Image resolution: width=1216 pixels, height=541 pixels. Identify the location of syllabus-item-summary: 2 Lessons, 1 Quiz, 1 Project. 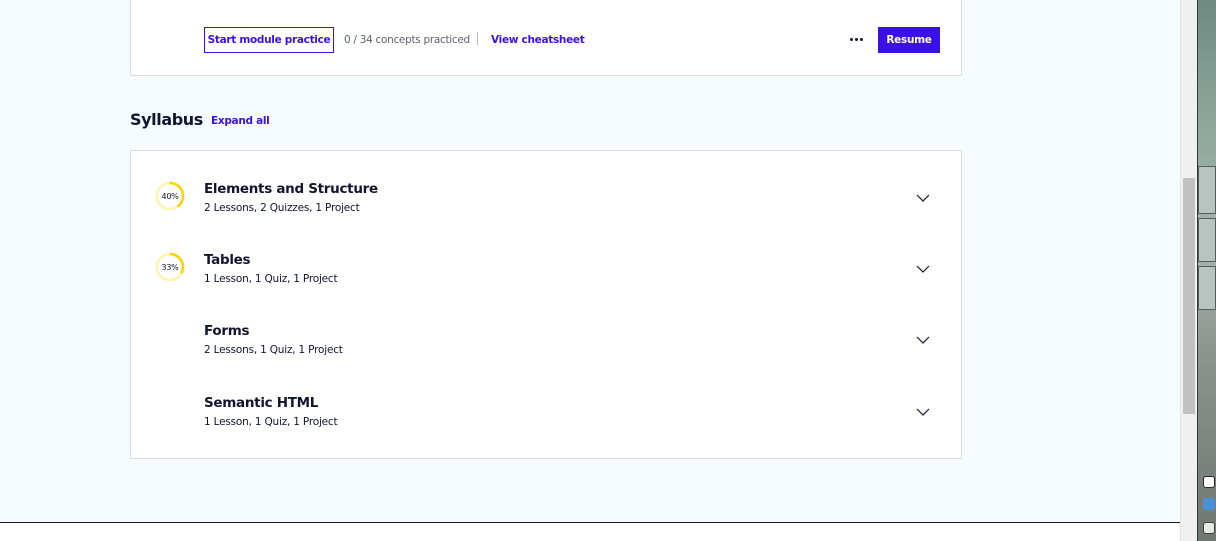
(273, 350).